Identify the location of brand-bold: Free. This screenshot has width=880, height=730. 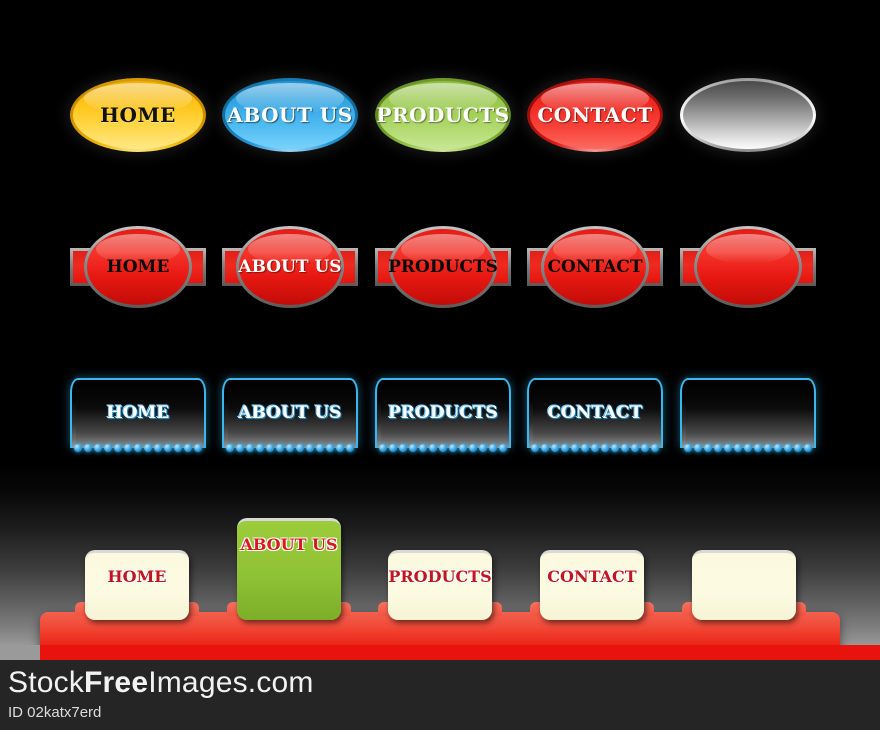
(116, 682).